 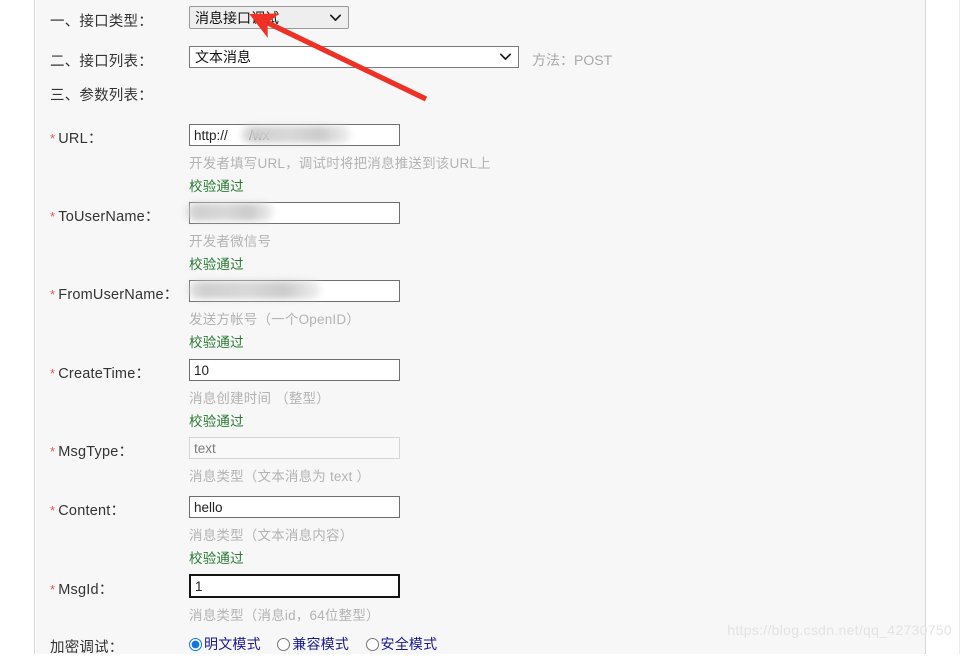 What do you see at coordinates (216, 264) in the screenshot?
I see `to-user-name-validation: 校验通过` at bounding box center [216, 264].